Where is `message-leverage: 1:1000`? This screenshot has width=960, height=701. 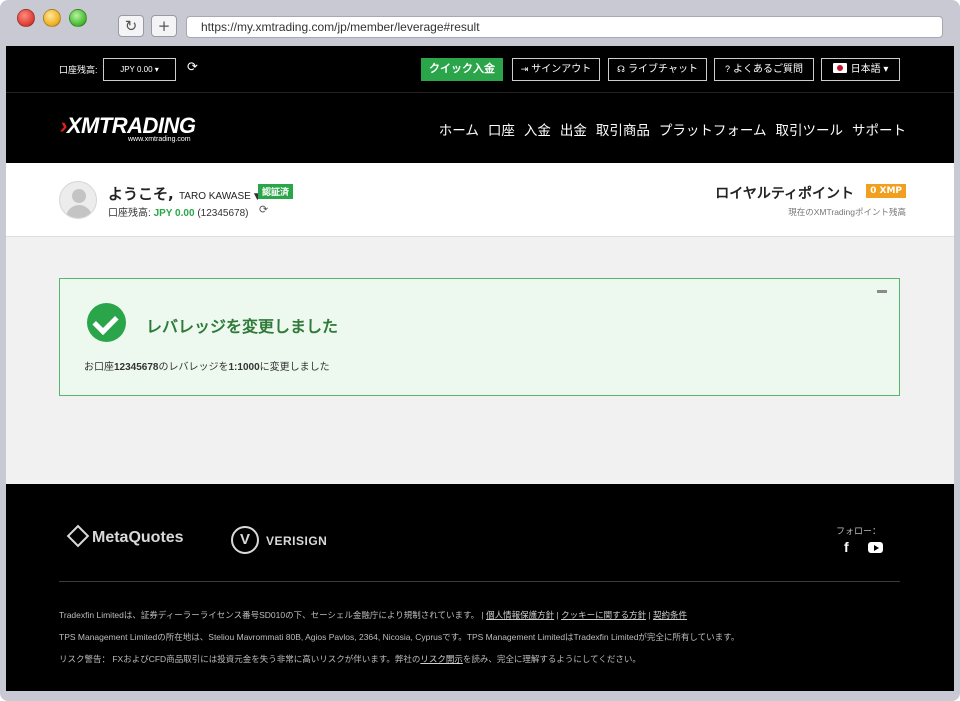
message-leverage: 1:1000 is located at coordinates (244, 367).